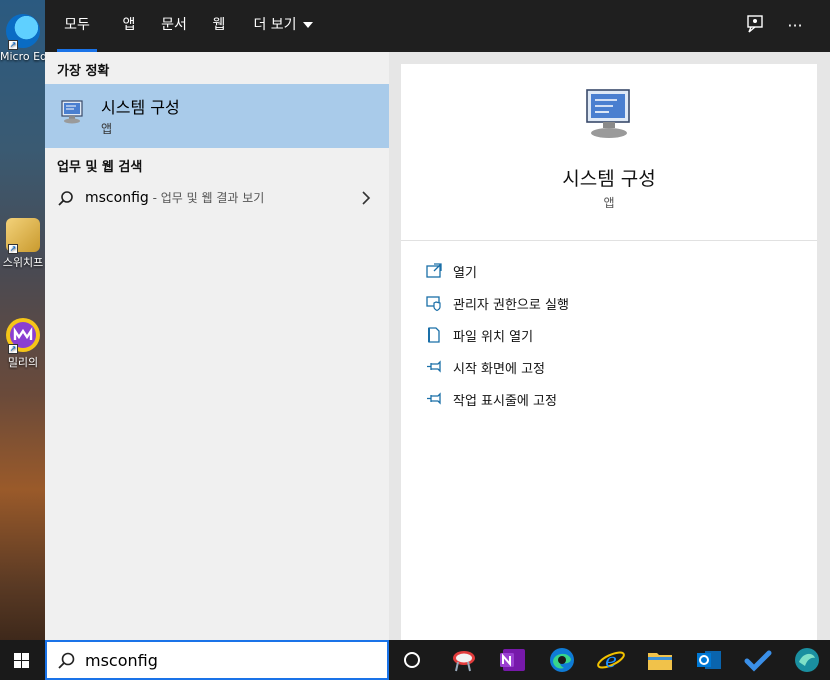 Image resolution: width=830 pixels, height=680 pixels. I want to click on taskbar-search-box, so click(217, 660).